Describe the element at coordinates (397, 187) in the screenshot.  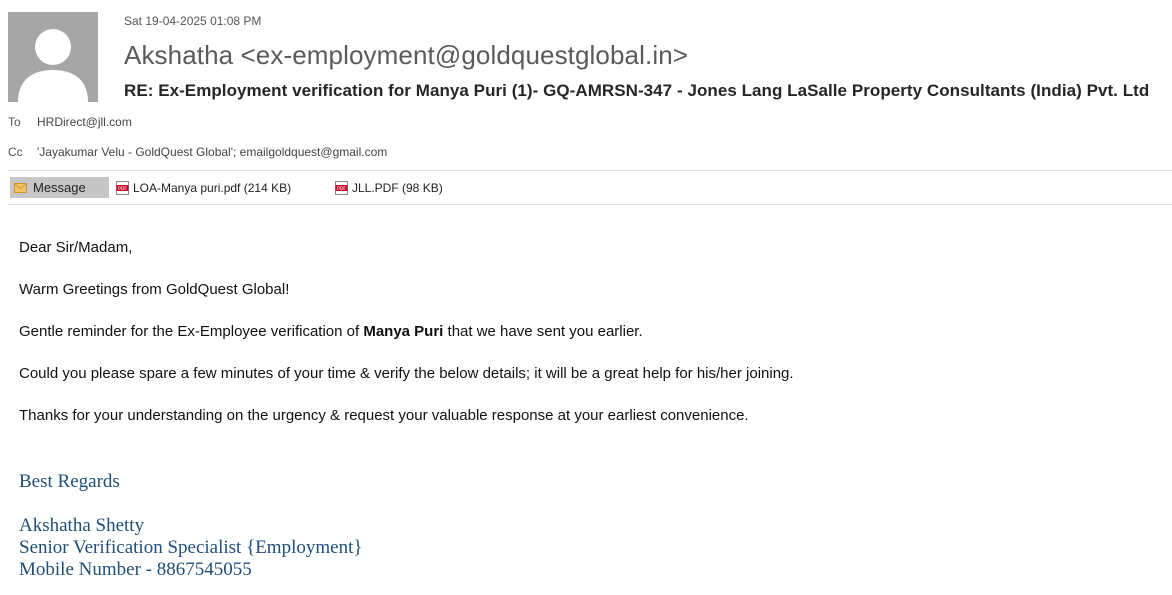
I see `attachment-name: JLL.PDF (98 KB)` at that location.